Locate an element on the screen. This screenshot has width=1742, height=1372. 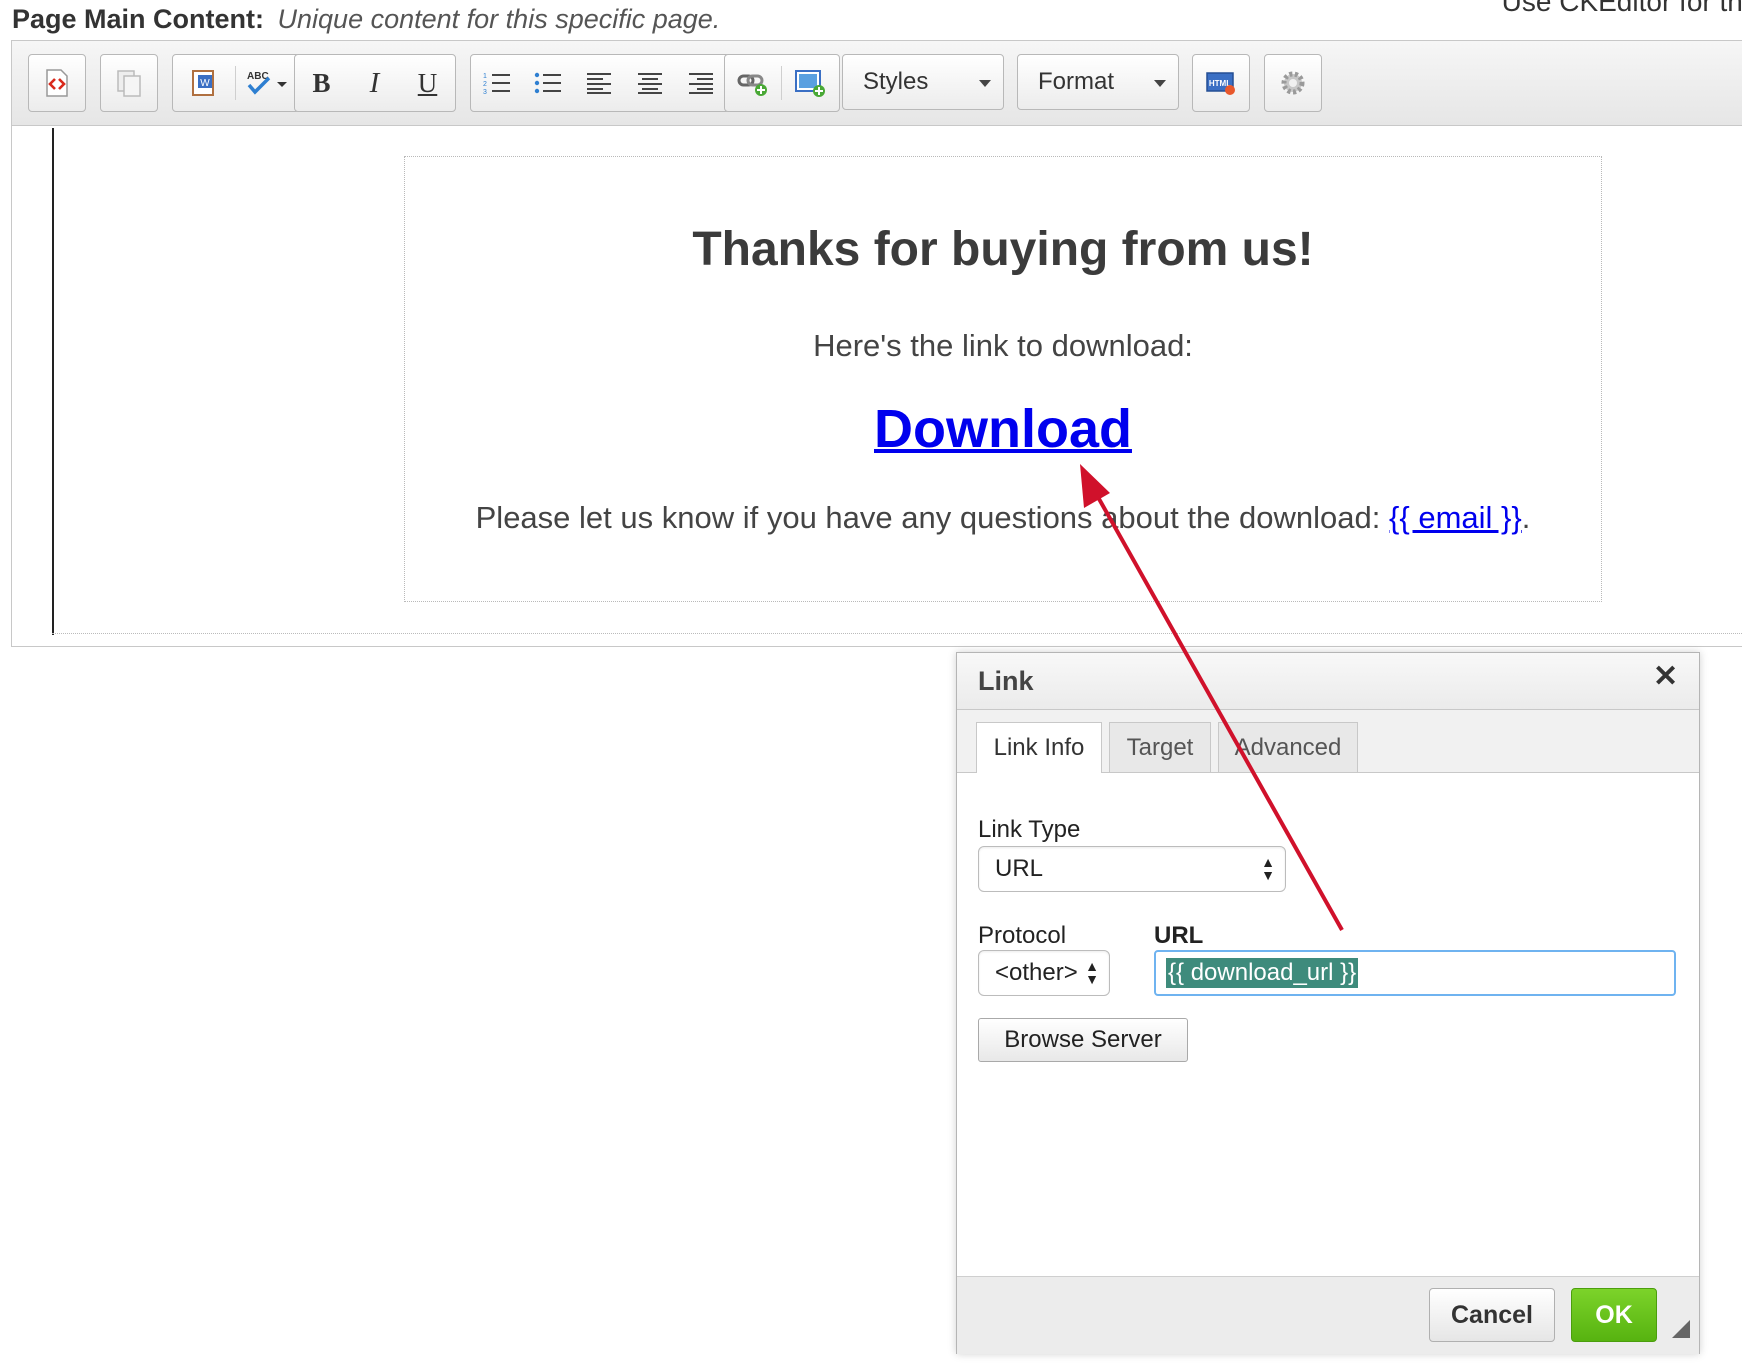
format-dropdown: Format is located at coordinates (1098, 82).